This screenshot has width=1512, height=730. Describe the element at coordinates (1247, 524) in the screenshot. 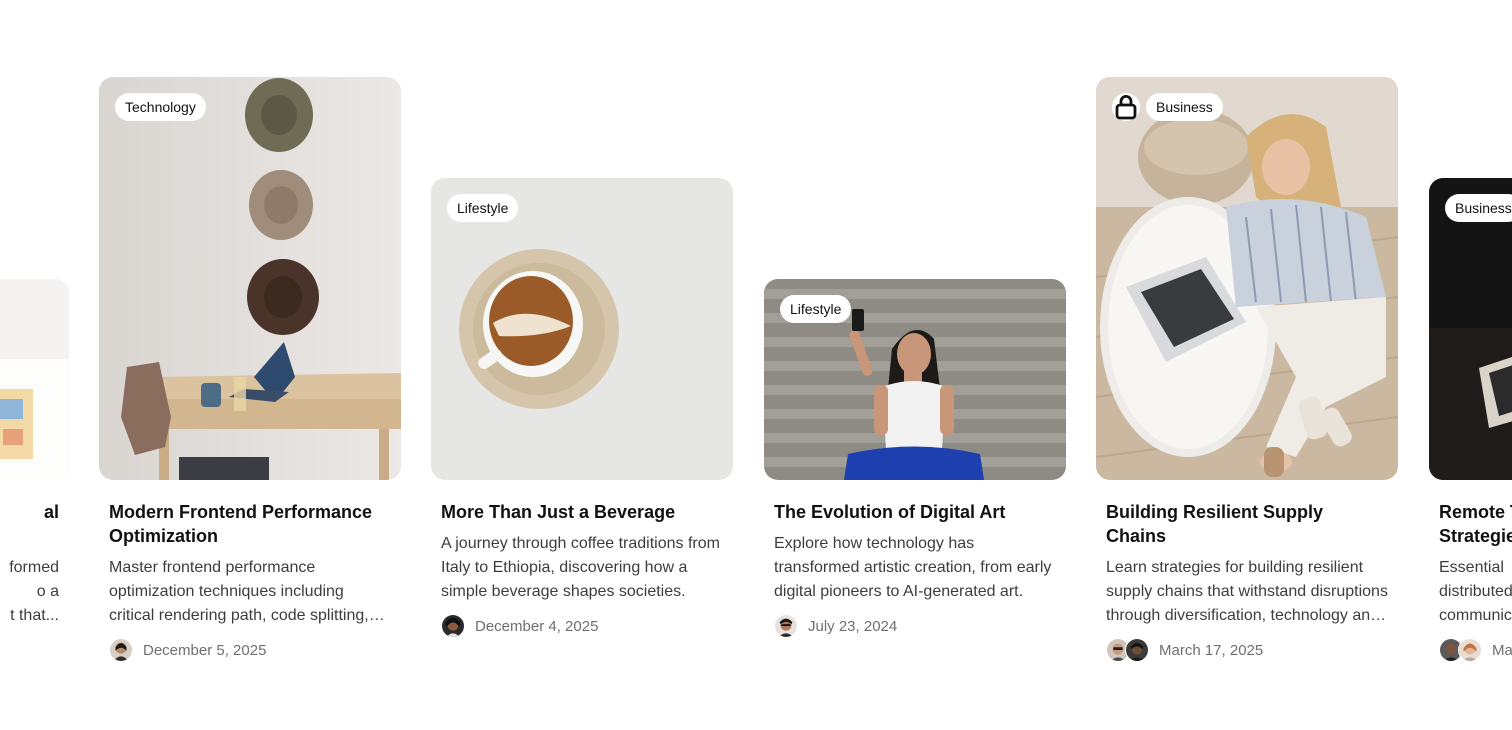

I see `article-title: Building Resilient Supply Chains` at that location.